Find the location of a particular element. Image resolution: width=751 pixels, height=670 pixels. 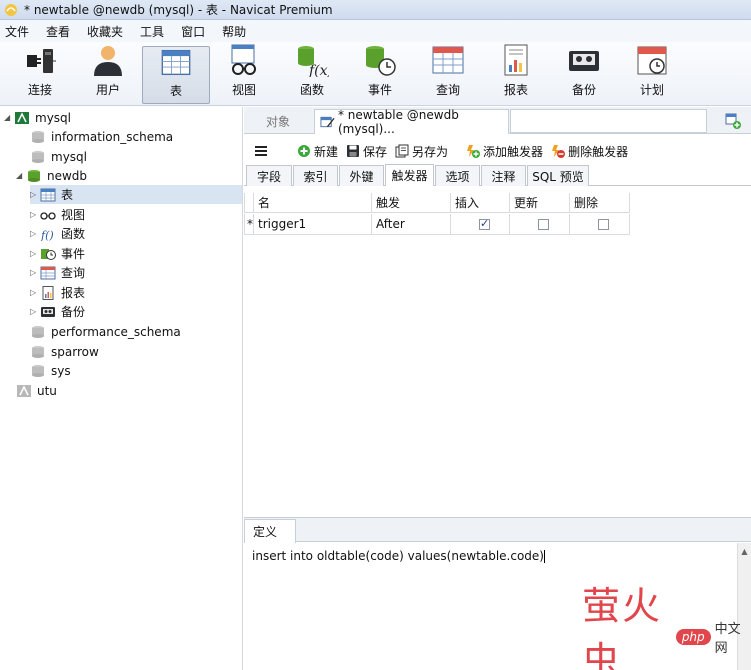

save-button: 保存 is located at coordinates (366, 151).